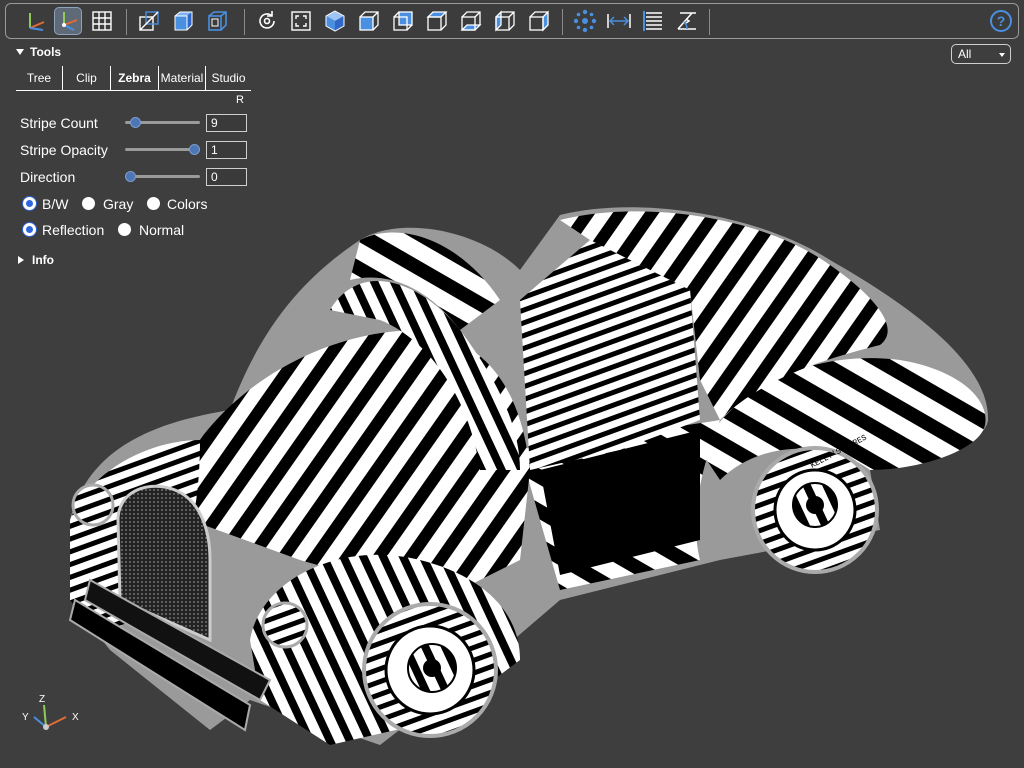 The width and height of the screenshot is (1024, 768). I want to click on viewer-toolbar: ?, so click(512, 21).